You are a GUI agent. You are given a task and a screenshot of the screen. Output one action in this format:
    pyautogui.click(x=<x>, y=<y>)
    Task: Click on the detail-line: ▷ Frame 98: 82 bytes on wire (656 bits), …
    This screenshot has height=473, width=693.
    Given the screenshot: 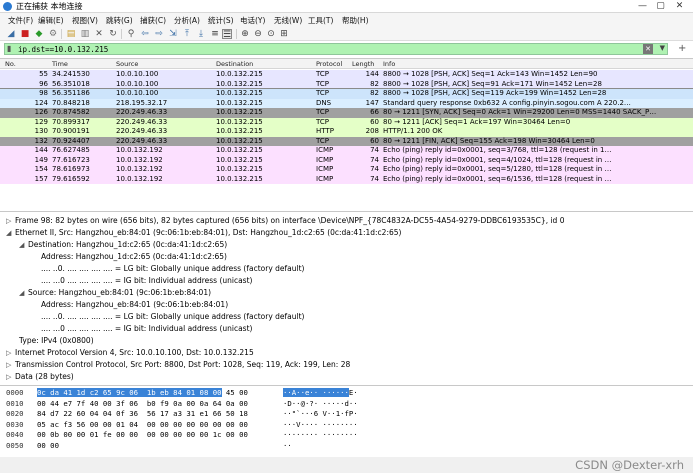 What is the action you would take?
    pyautogui.click(x=285, y=221)
    